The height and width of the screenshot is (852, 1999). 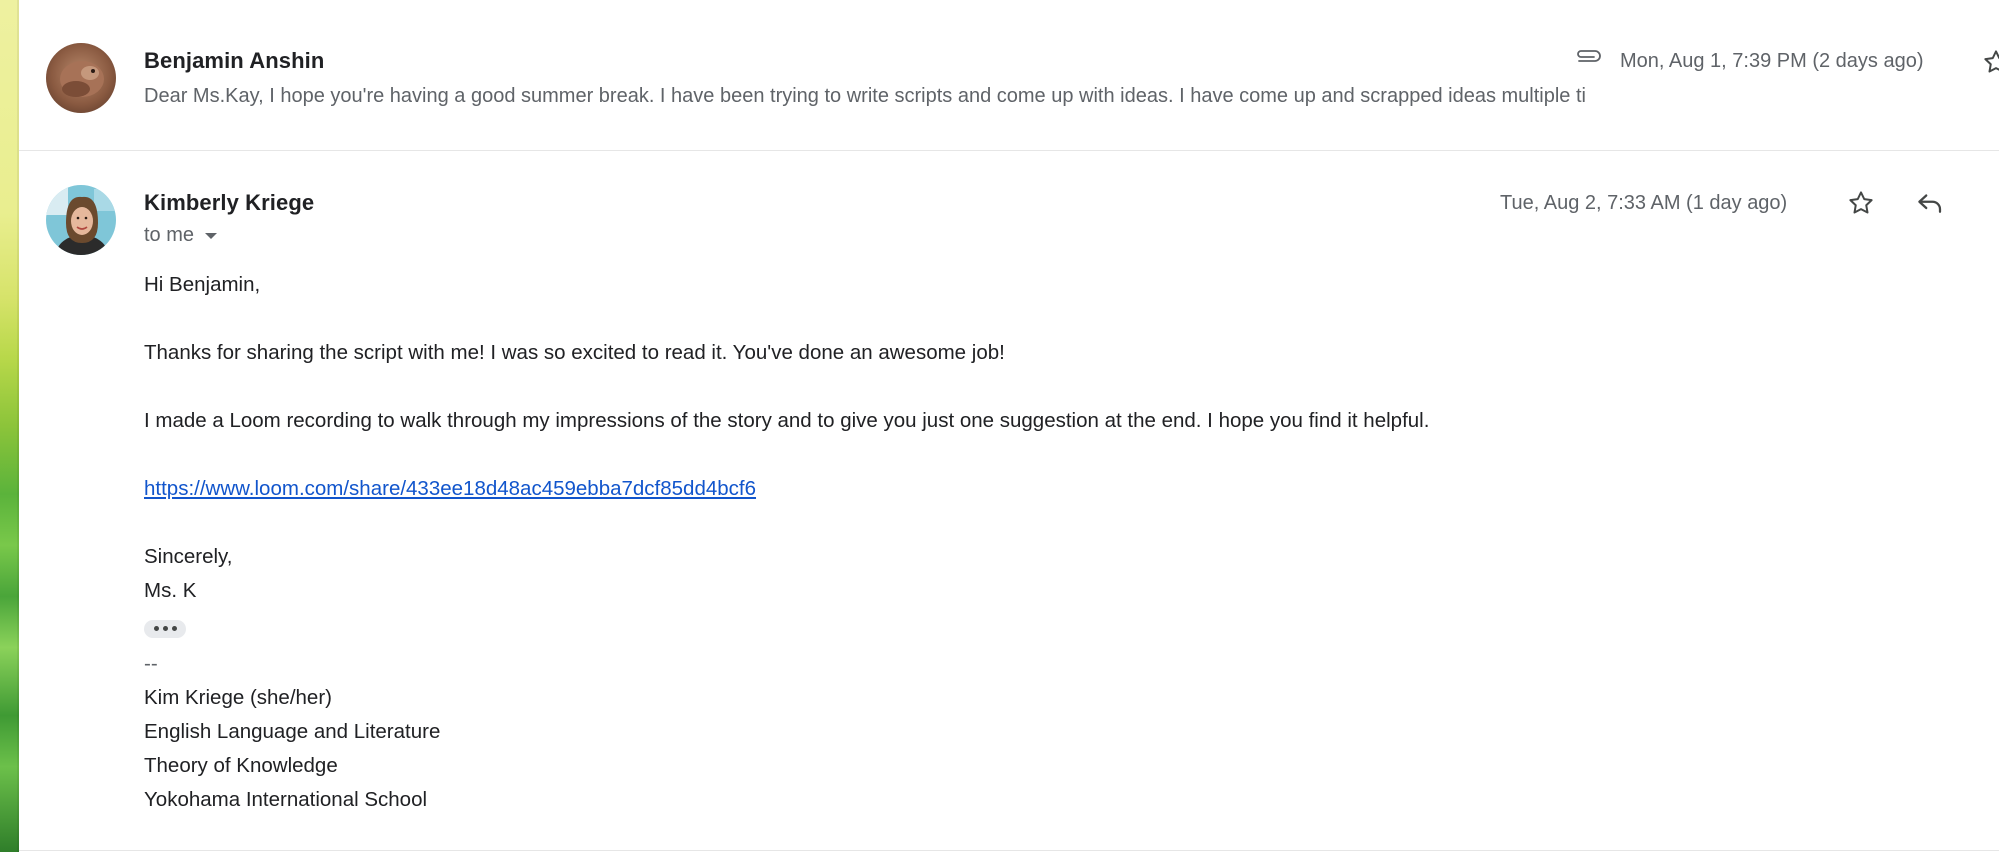 I want to click on greeting: Hi Benjamin,, so click(x=202, y=284).